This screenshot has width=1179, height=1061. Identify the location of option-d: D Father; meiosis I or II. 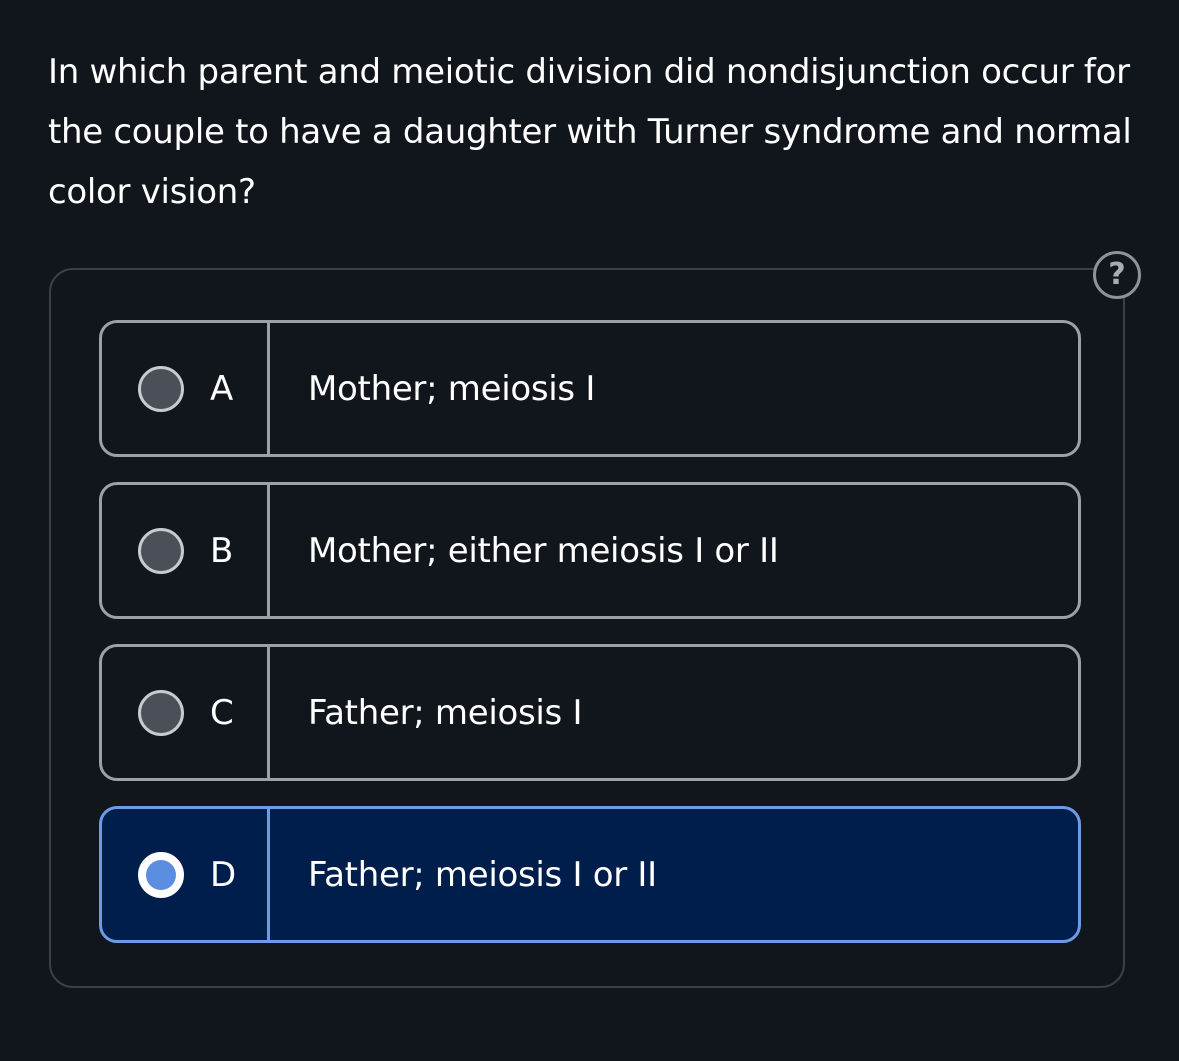
(590, 874).